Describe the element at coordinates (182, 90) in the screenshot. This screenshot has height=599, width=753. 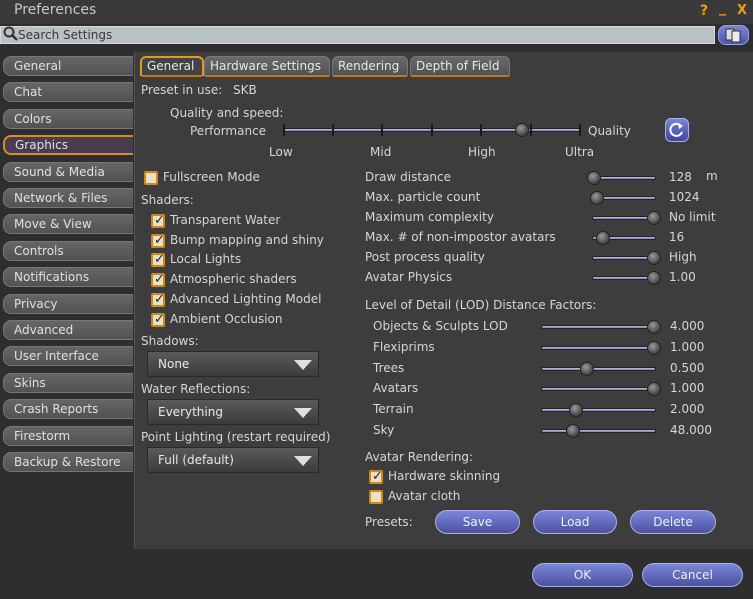
I see `preset-label: Preset in use:` at that location.